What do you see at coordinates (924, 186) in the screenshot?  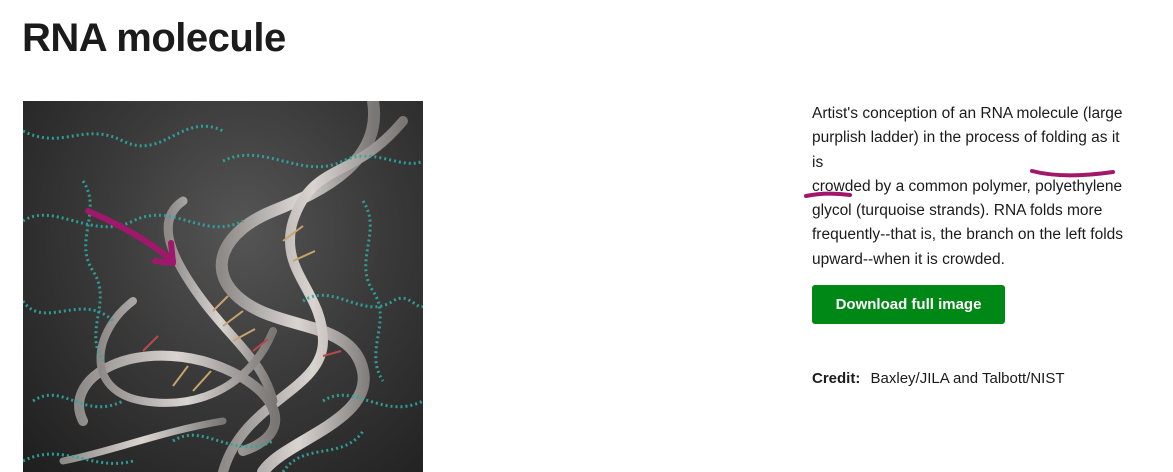 I see `description-text: crowded by a common polymer,` at bounding box center [924, 186].